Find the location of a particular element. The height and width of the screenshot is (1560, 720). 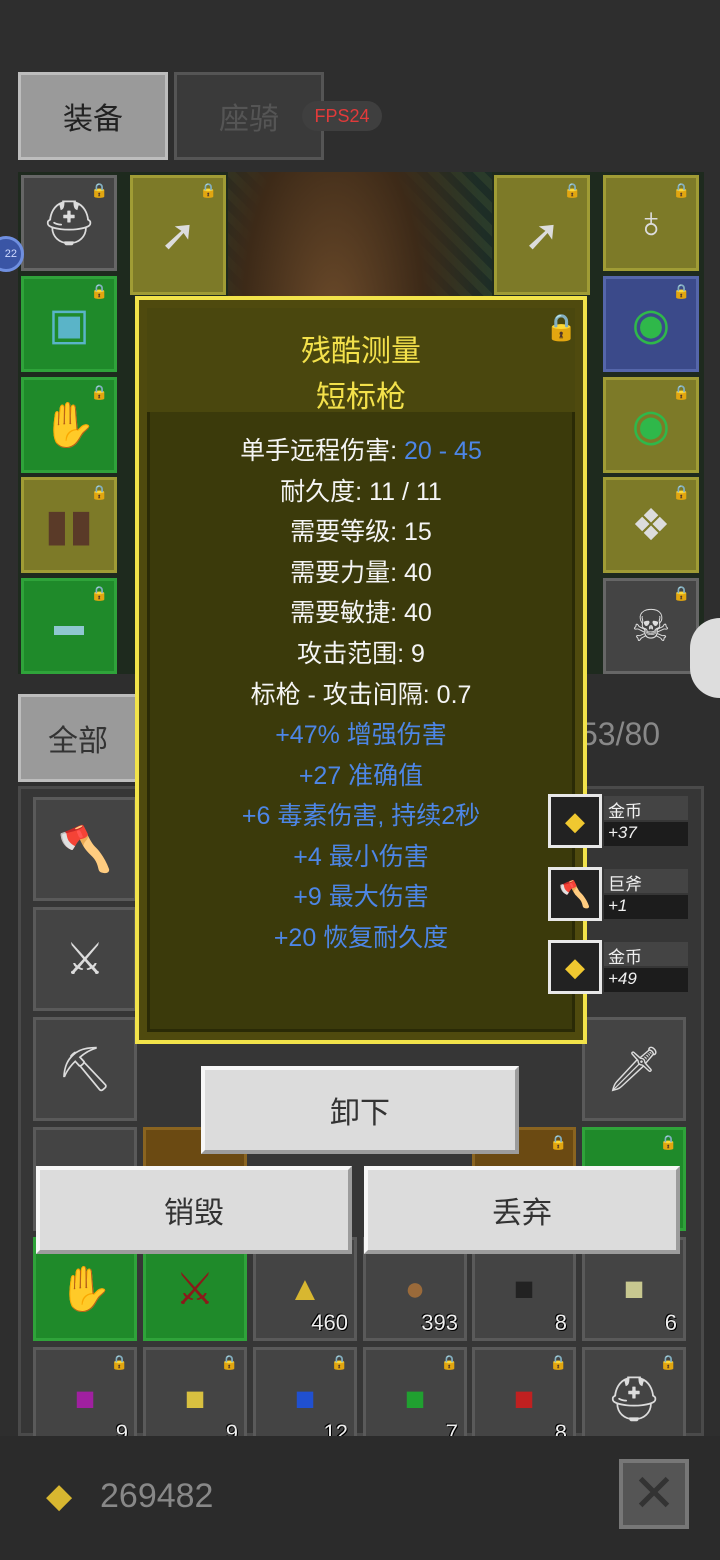

pale-gem-icon: ■ is located at coordinates (634, 1288).